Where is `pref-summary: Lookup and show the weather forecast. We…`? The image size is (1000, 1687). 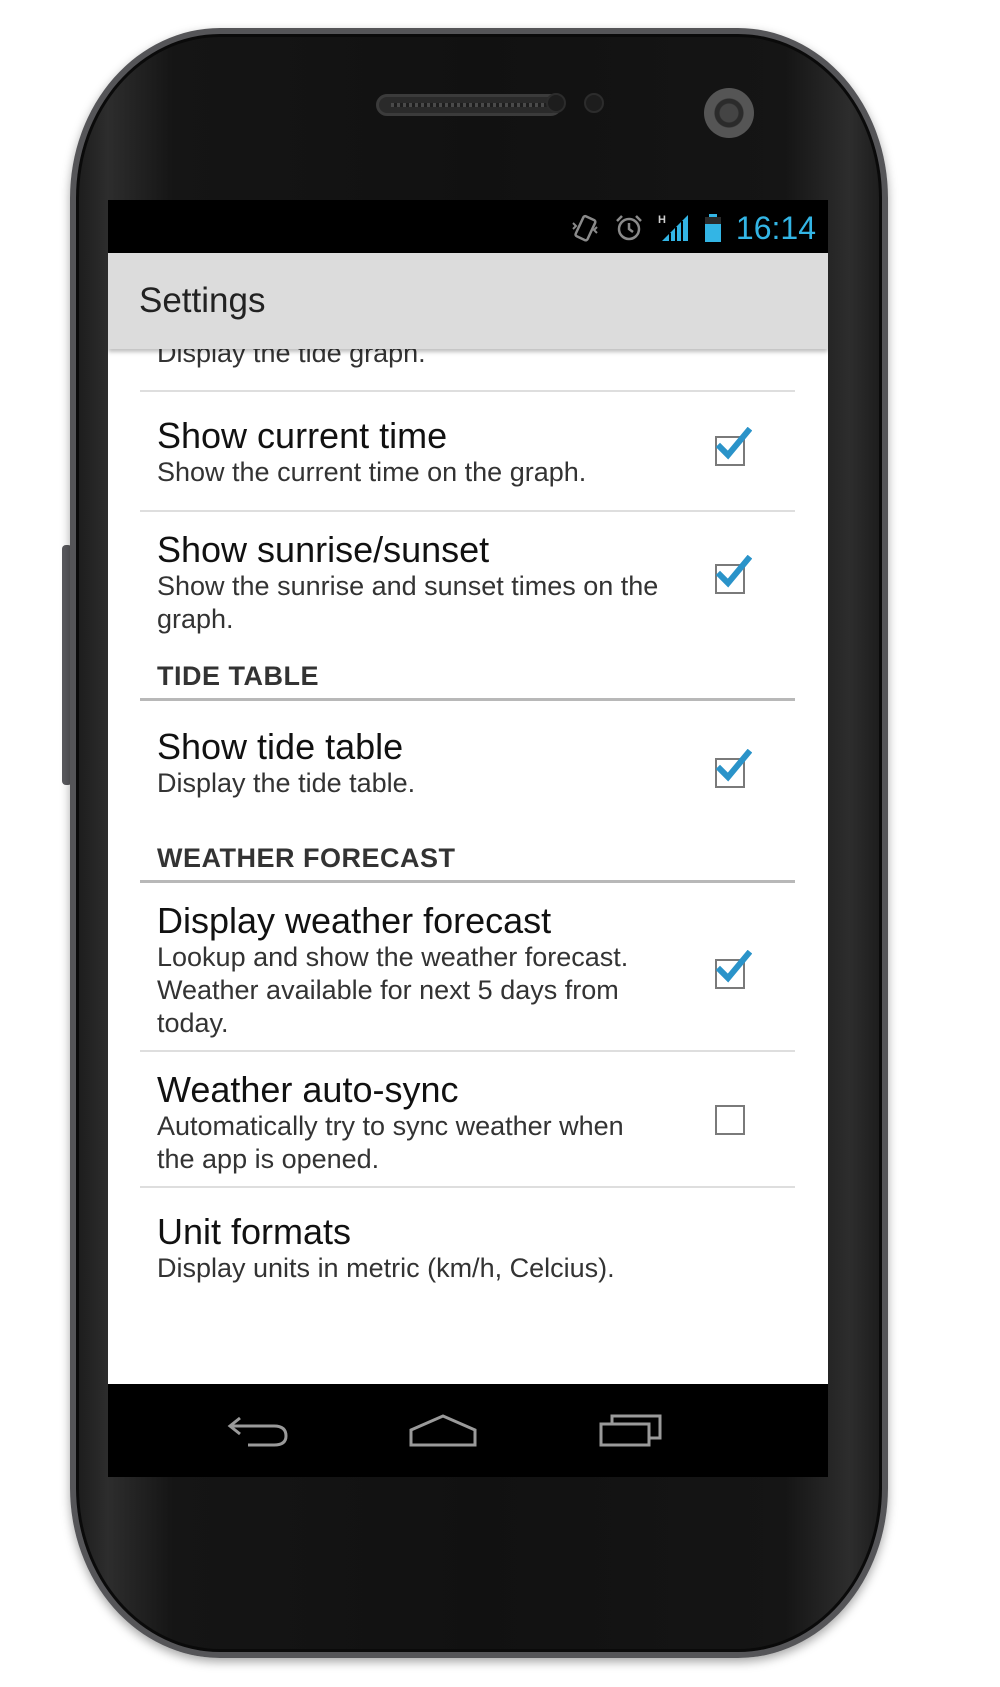
pref-summary: Lookup and show the weather forecast. We… is located at coordinates (393, 990).